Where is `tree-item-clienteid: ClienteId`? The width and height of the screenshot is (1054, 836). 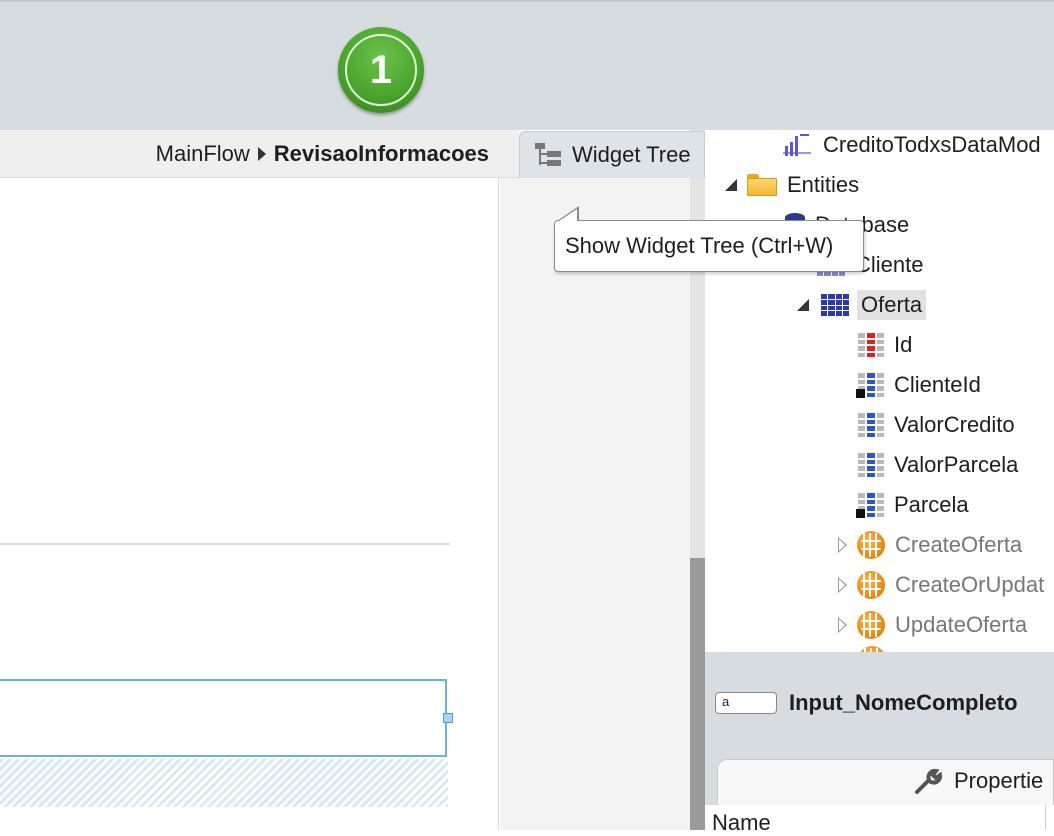 tree-item-clienteid: ClienteId is located at coordinates (918, 385).